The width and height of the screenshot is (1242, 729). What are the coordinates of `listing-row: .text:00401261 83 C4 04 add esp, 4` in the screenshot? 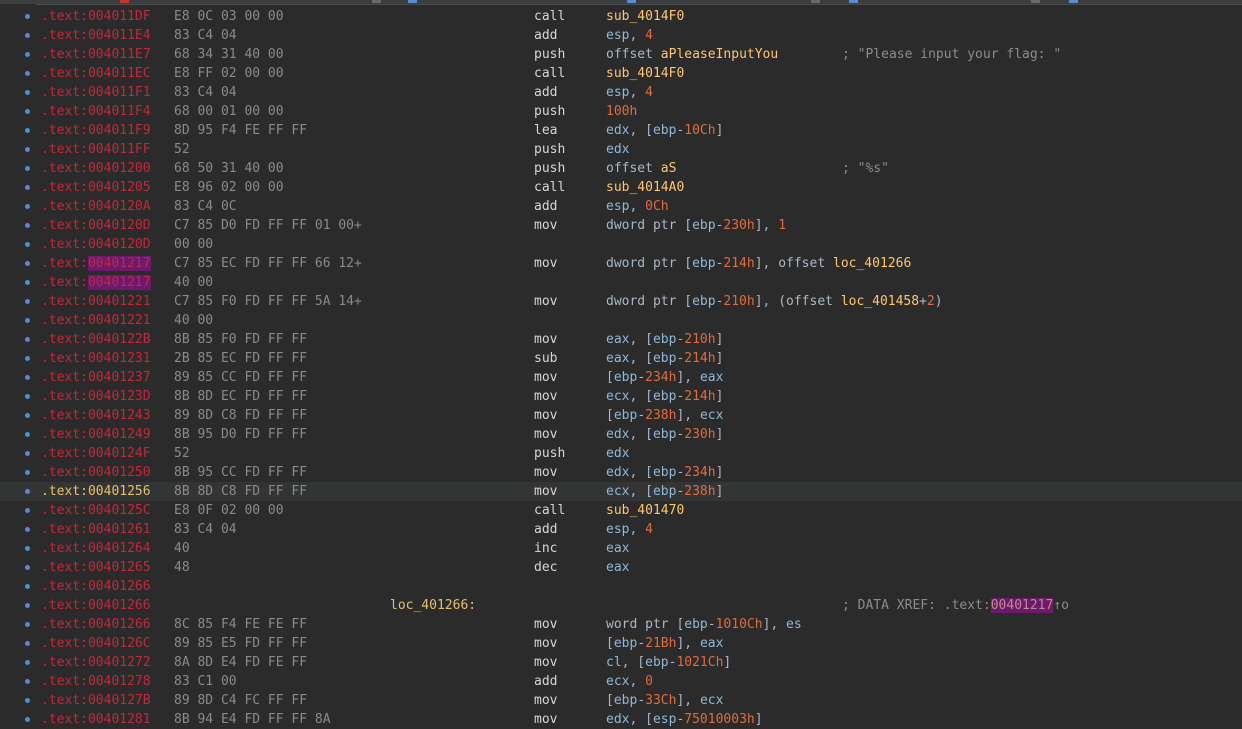 It's located at (621, 529).